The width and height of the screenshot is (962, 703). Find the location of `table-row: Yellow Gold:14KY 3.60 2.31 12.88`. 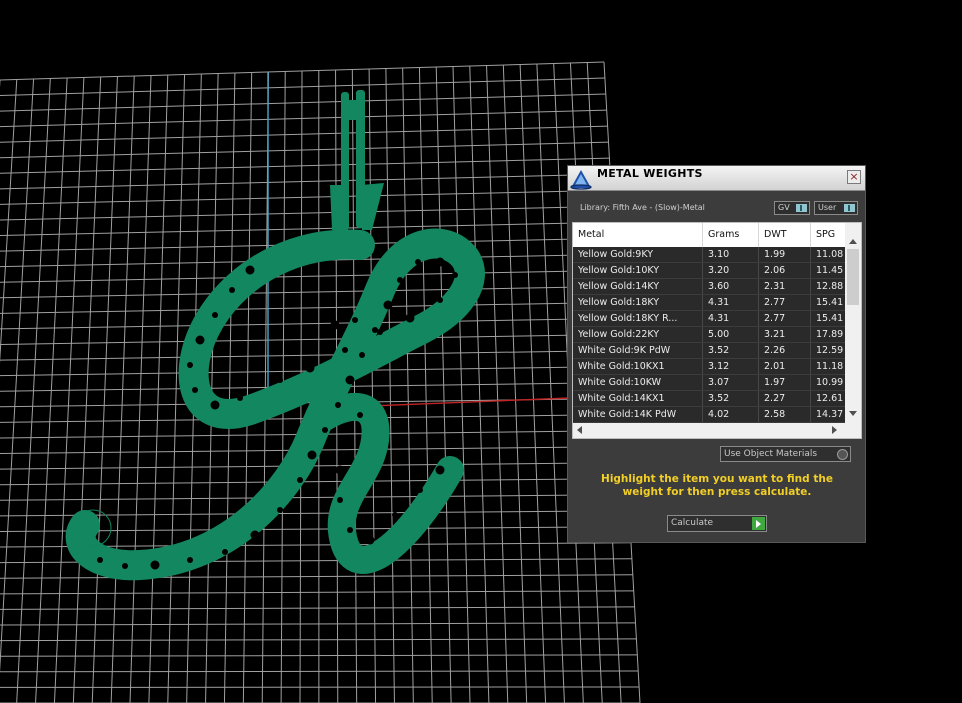

table-row: Yellow Gold:14KY 3.60 2.31 12.88 is located at coordinates (709, 287).